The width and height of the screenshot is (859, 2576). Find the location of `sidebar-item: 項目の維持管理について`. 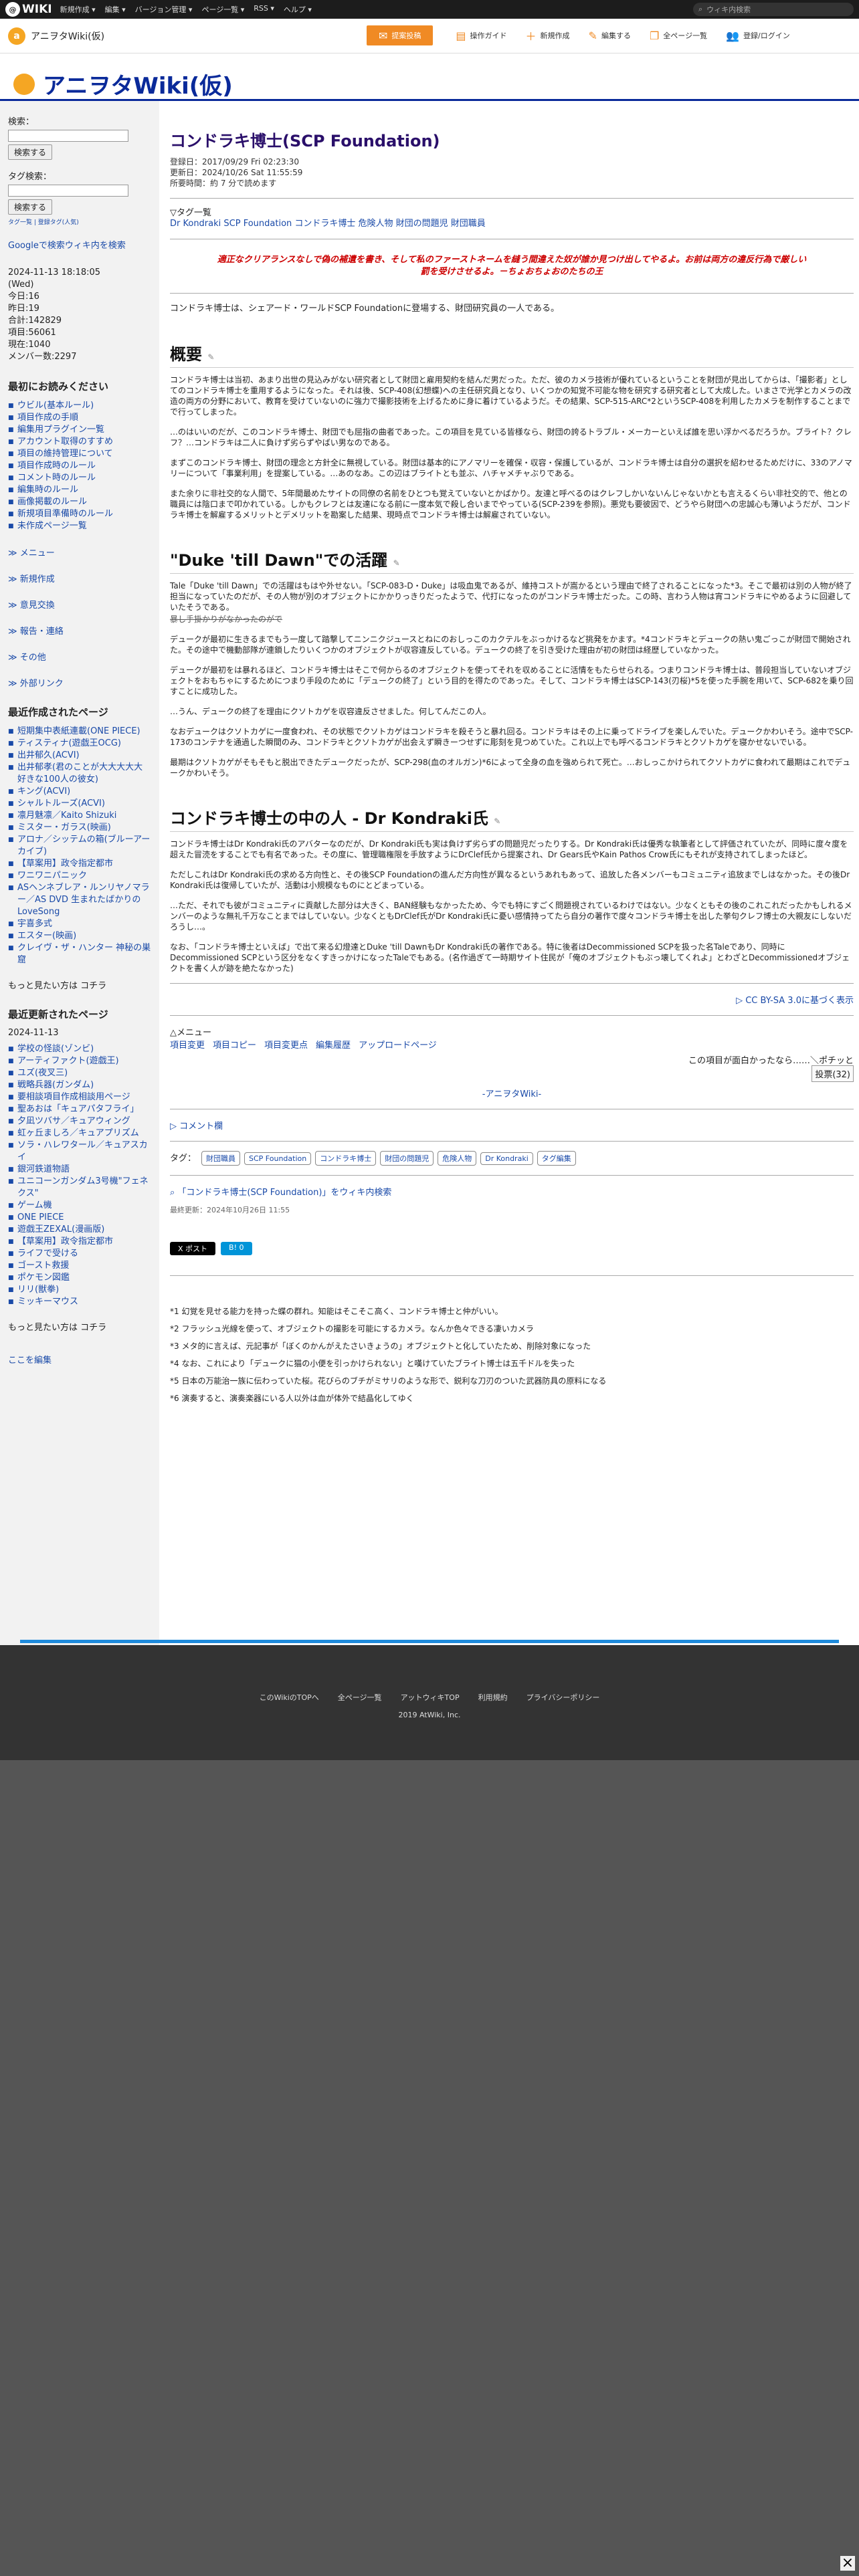

sidebar-item: 項目の維持管理について is located at coordinates (79, 454).